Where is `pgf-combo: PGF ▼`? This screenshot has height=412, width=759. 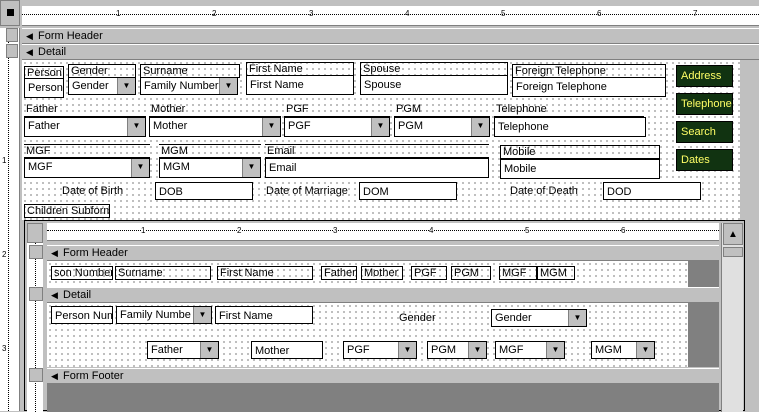 pgf-combo: PGF ▼ is located at coordinates (337, 127).